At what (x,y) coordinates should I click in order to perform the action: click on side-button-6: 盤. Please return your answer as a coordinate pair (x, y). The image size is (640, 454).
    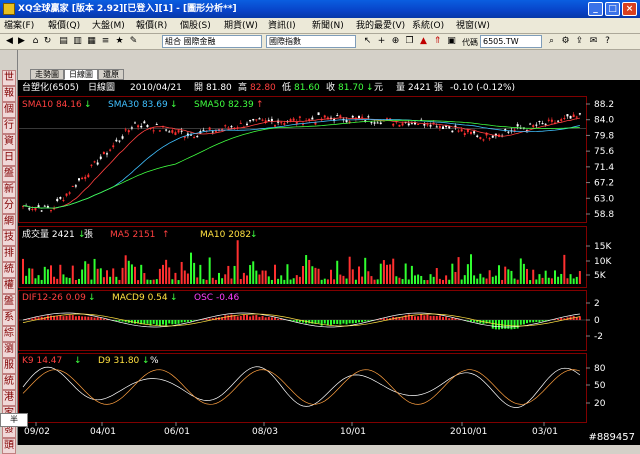
    Looking at the image, I should click on (9, 174).